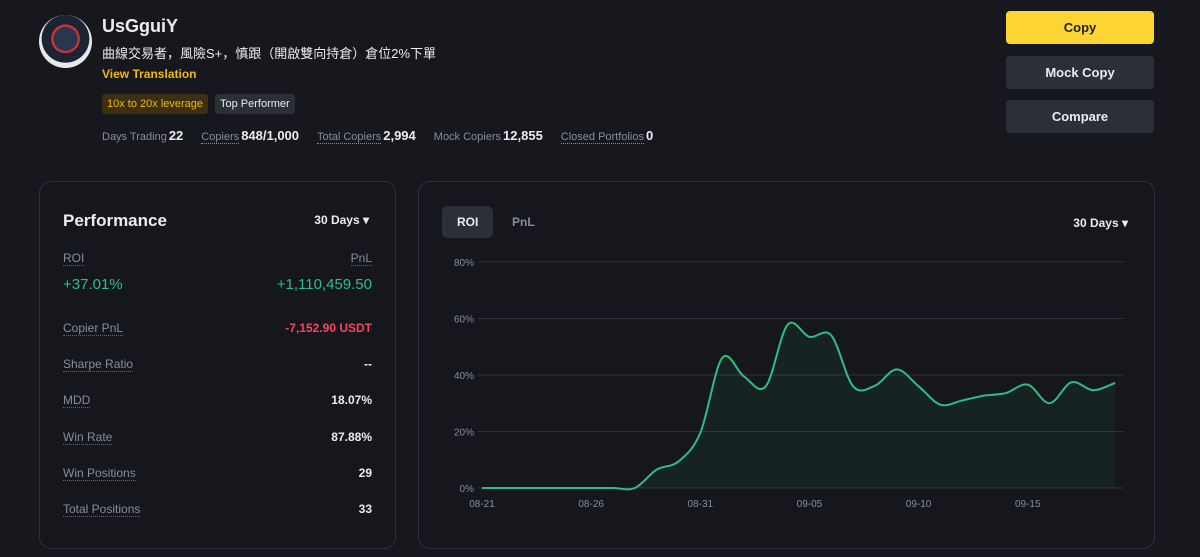 This screenshot has height=557, width=1200. I want to click on view-translation-link: View Translation, so click(149, 74).